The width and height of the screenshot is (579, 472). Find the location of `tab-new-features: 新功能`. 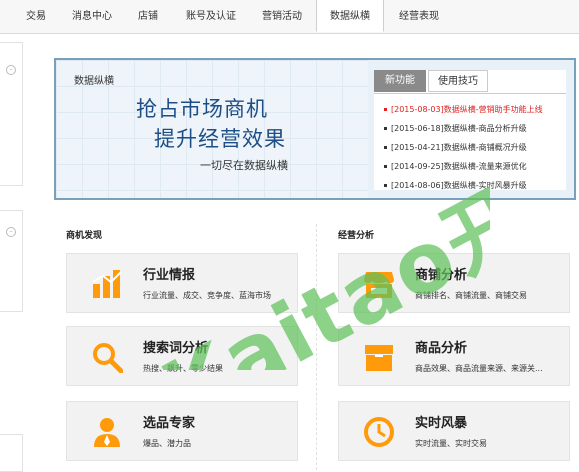

tab-new-features: 新功能 is located at coordinates (400, 81).